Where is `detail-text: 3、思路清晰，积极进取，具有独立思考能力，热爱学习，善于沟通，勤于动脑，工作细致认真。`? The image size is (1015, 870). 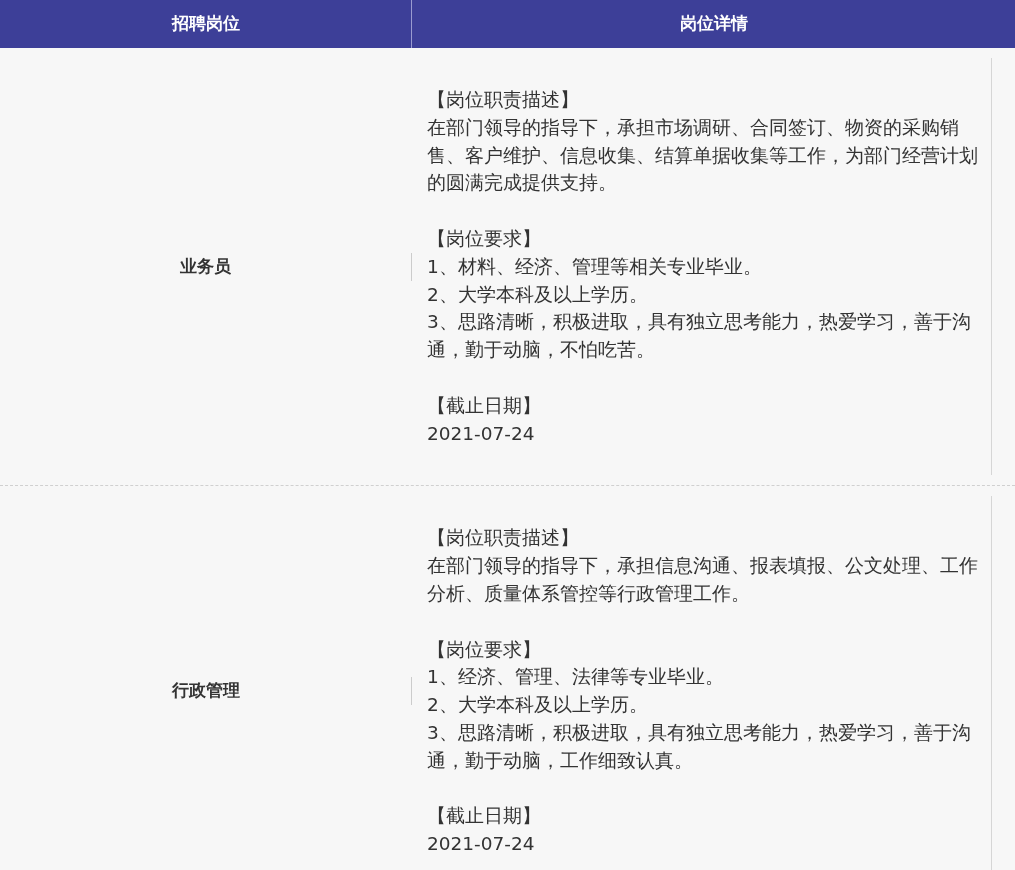
detail-text: 3、思路清晰，积极进取，具有独立思考能力，热爱学习，善于沟通，勤于动脑，工作细致认真。 is located at coordinates (699, 746).